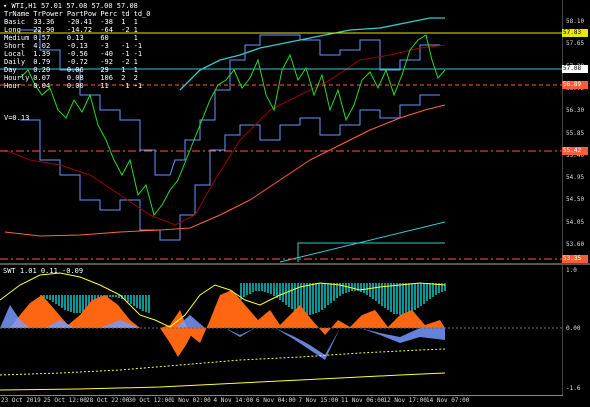 The height and width of the screenshot is (407, 590). I want to click on table-row: Long 22.90 -14.72 -64 -2 1, so click(79, 30).